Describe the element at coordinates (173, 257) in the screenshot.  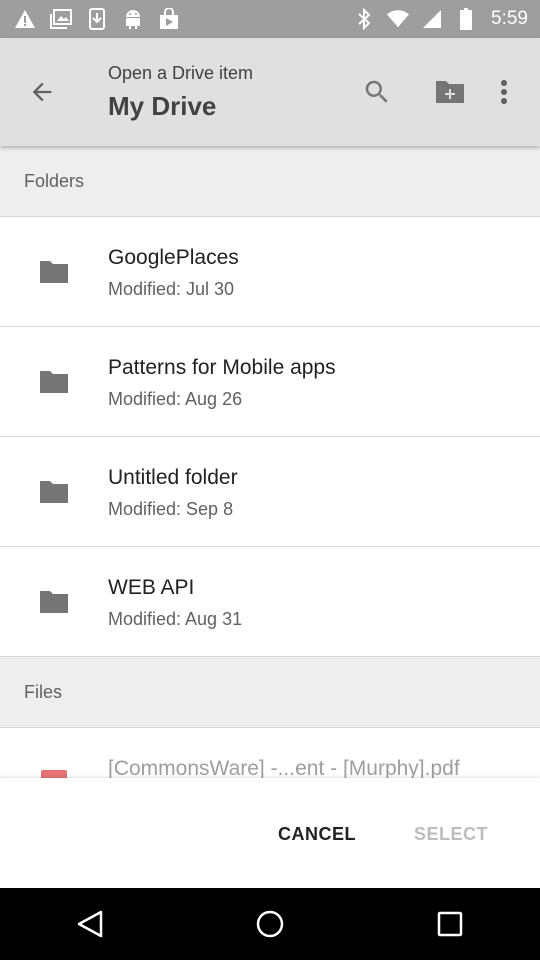
I see `folder-name: GooglePlaces` at that location.